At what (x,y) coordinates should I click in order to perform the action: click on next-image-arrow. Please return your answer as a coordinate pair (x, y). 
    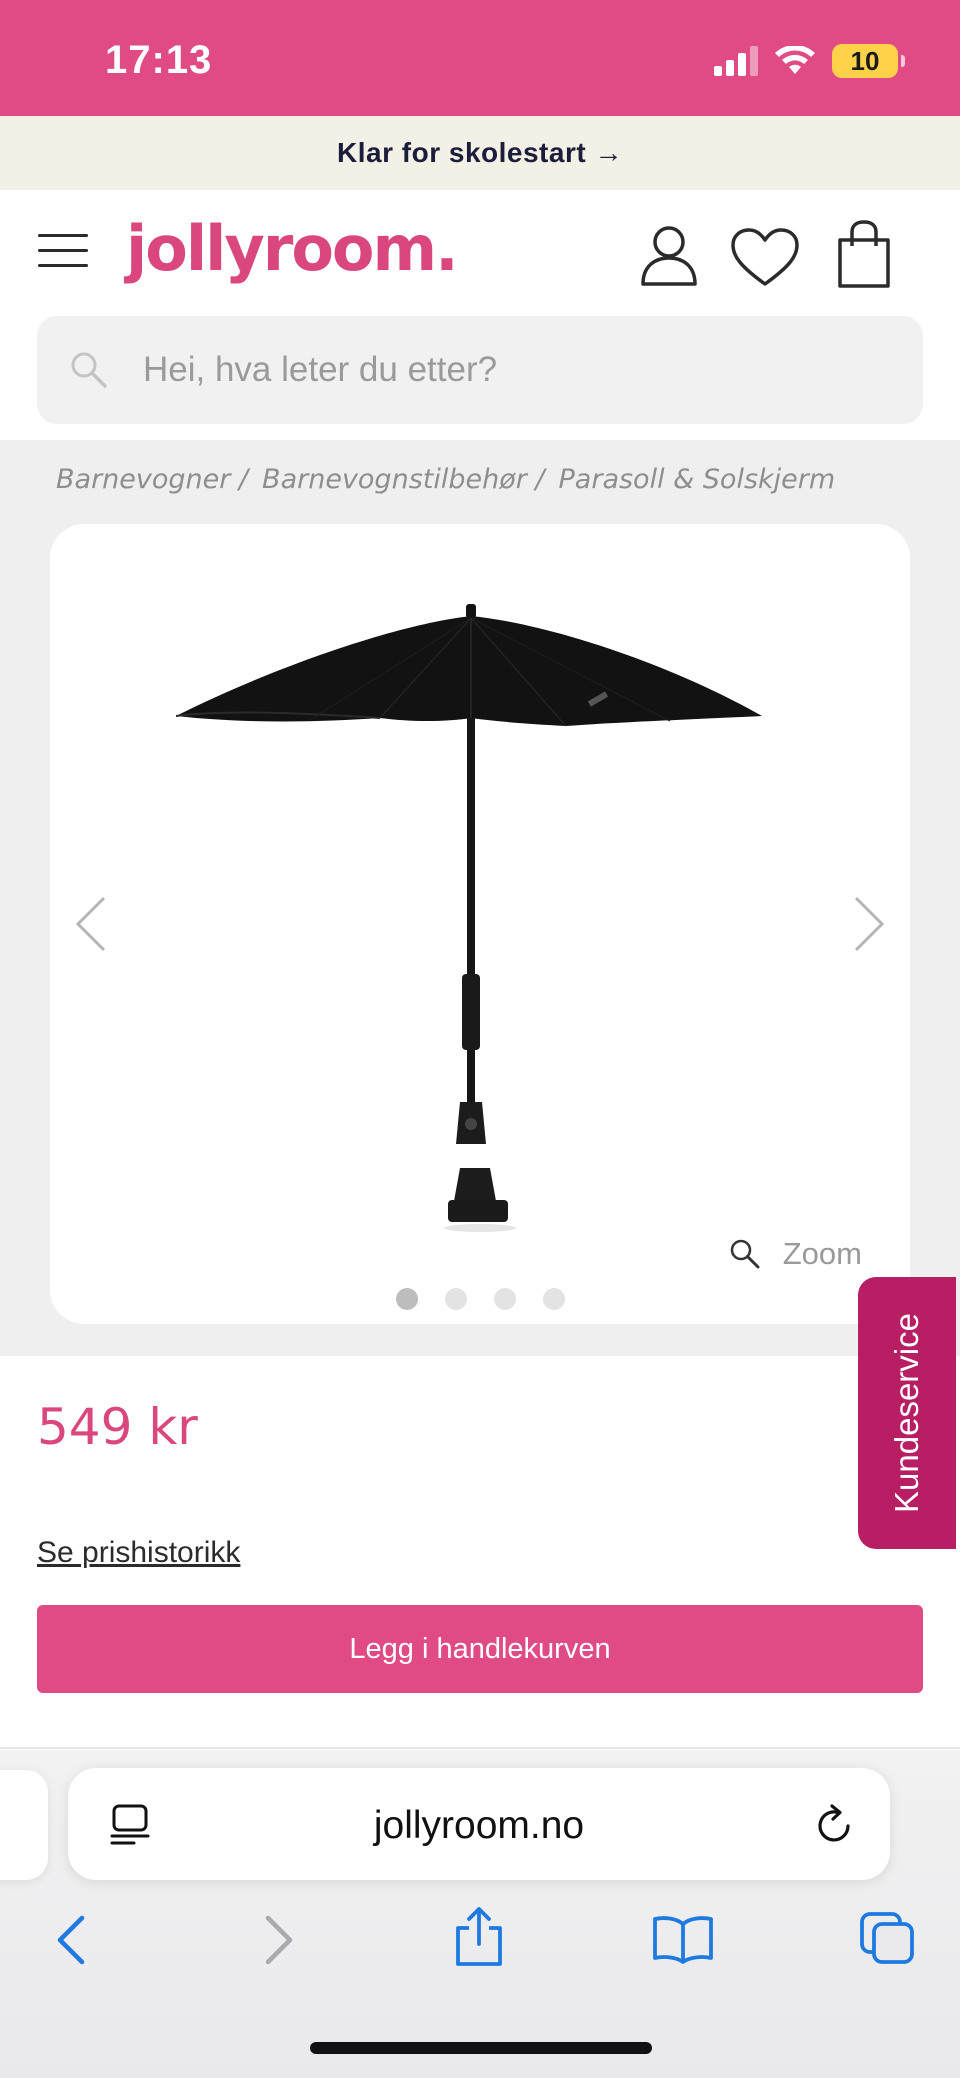
    Looking at the image, I should click on (868, 924).